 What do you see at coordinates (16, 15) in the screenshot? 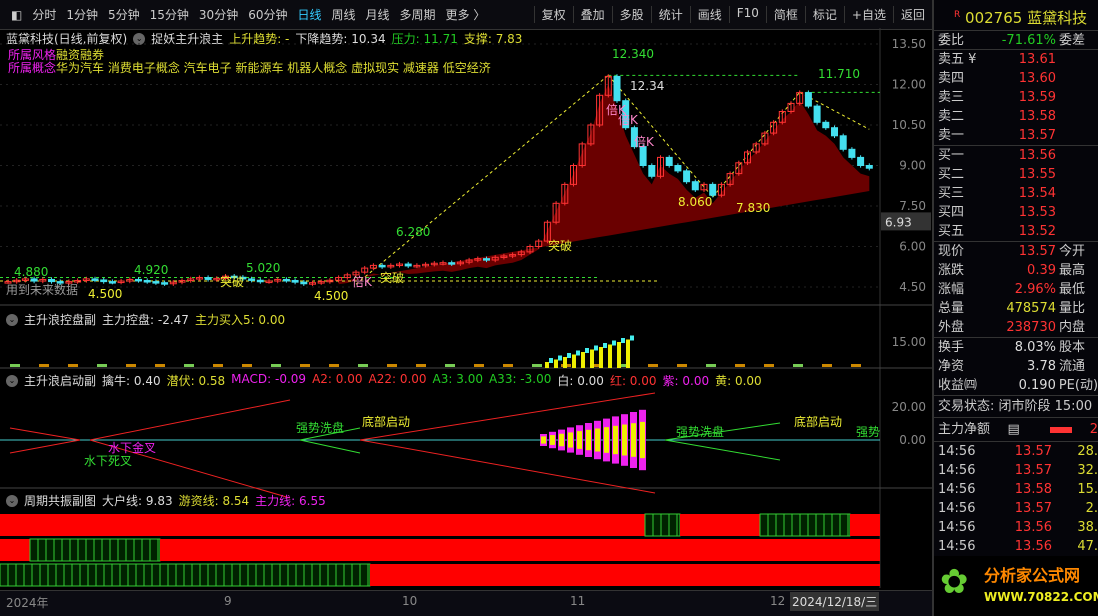
I see `sidebar-toggle-icon: ◧` at bounding box center [16, 15].